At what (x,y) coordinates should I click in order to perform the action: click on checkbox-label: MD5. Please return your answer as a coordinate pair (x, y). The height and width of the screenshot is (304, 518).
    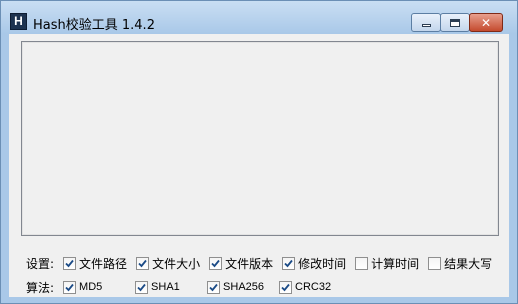
    Looking at the image, I should click on (91, 287).